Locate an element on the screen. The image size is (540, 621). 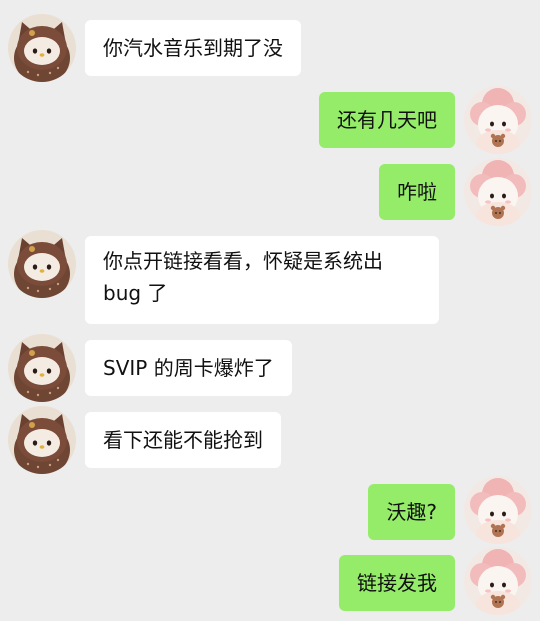
message-text: 看下还能不能抢到 is located at coordinates (183, 440).